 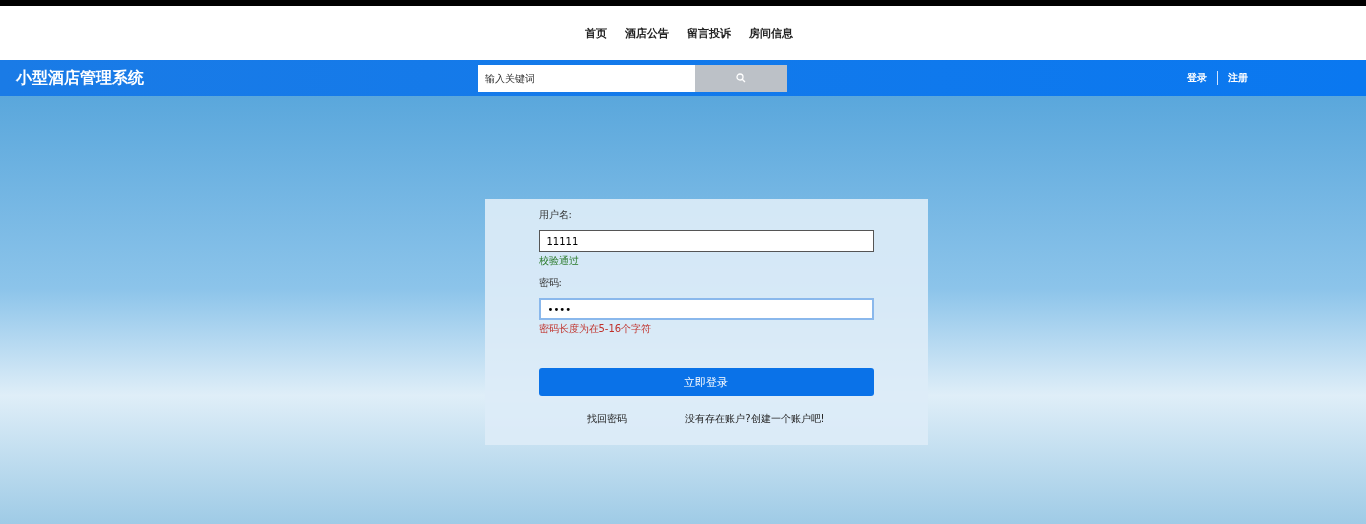 What do you see at coordinates (596, 33) in the screenshot?
I see `nav-link: 首页` at bounding box center [596, 33].